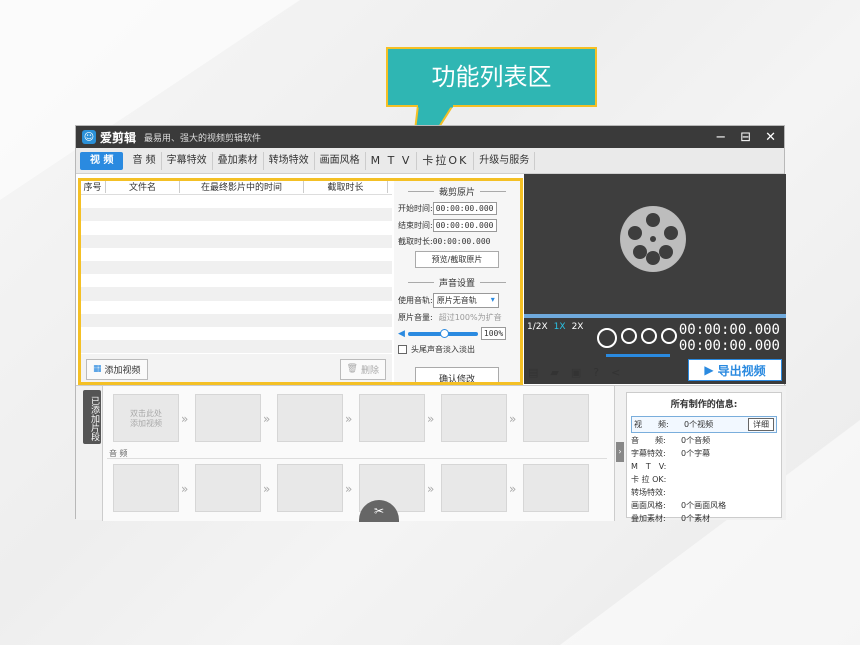 The height and width of the screenshot is (645, 860). What do you see at coordinates (669, 336) in the screenshot?
I see `next-frame-icon` at bounding box center [669, 336].